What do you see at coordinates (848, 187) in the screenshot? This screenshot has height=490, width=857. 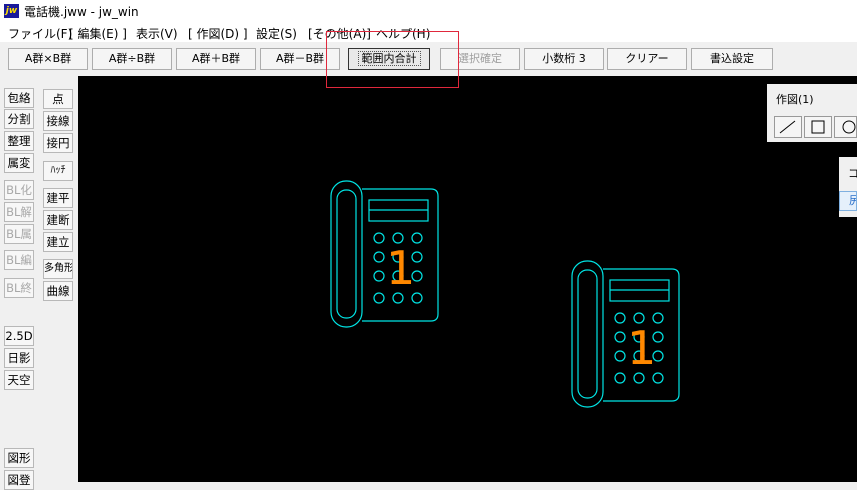 I see `secondary-panel: コ 尻` at bounding box center [848, 187].